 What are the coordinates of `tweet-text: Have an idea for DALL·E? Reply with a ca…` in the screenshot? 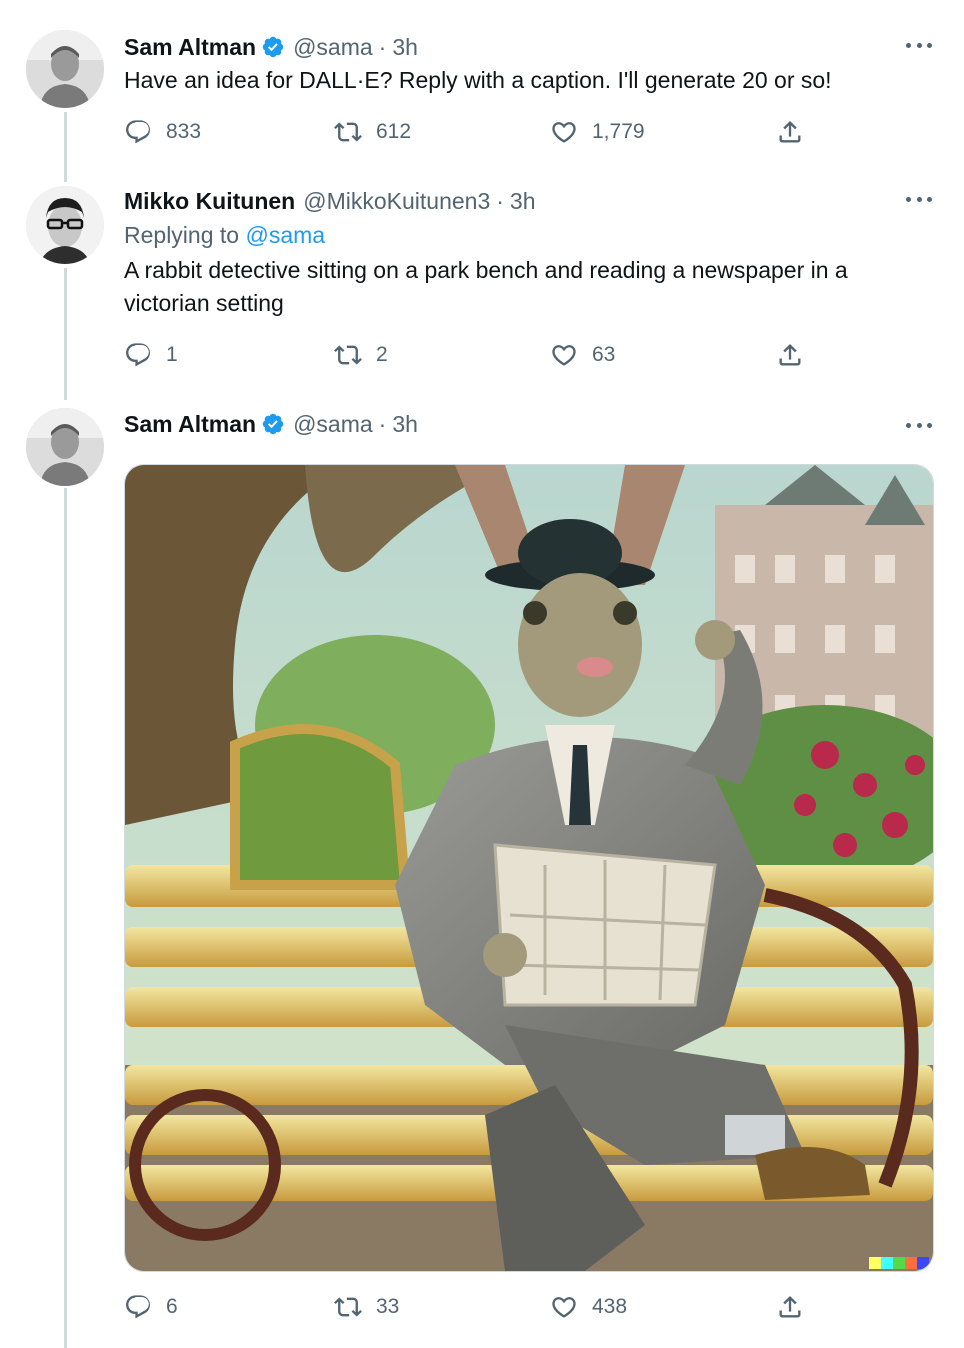 It's located at (478, 80).